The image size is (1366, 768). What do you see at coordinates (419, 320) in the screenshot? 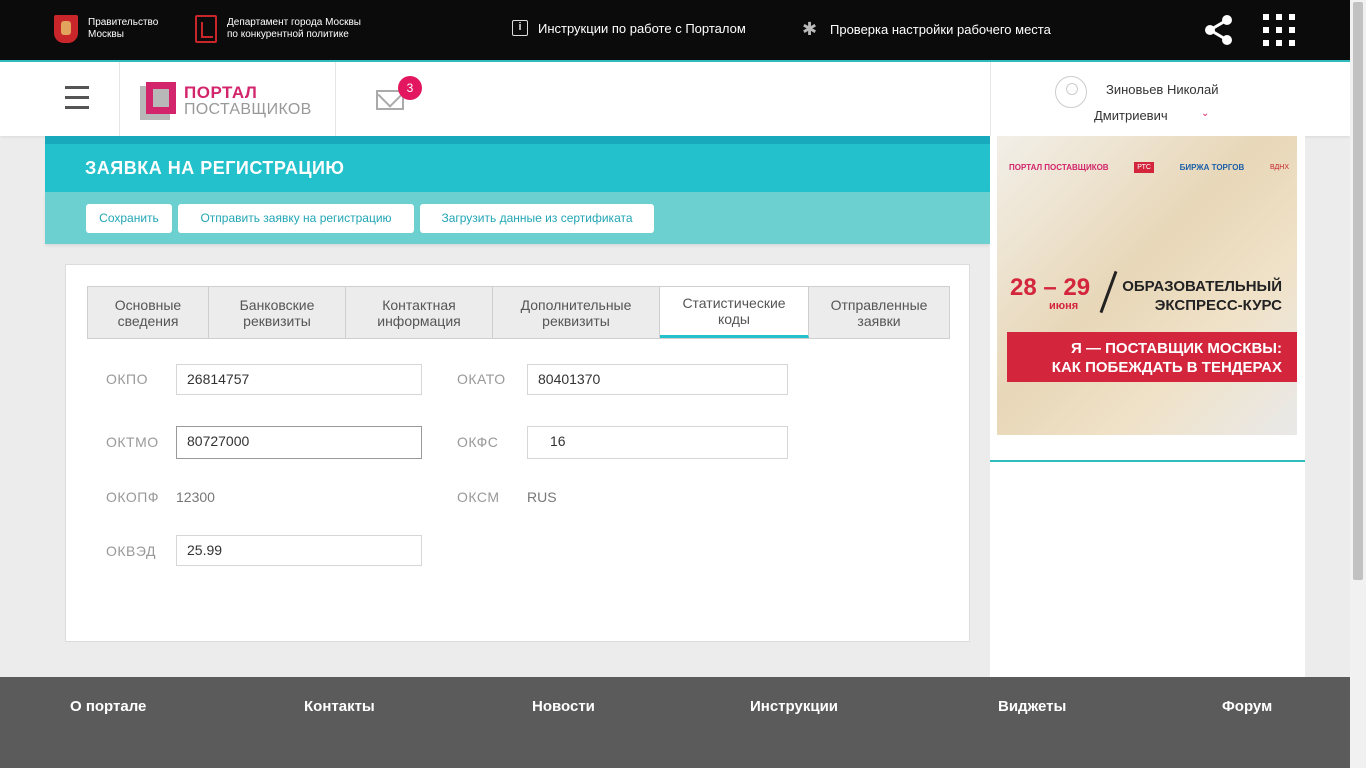
I see `tab-label: информация` at bounding box center [419, 320].